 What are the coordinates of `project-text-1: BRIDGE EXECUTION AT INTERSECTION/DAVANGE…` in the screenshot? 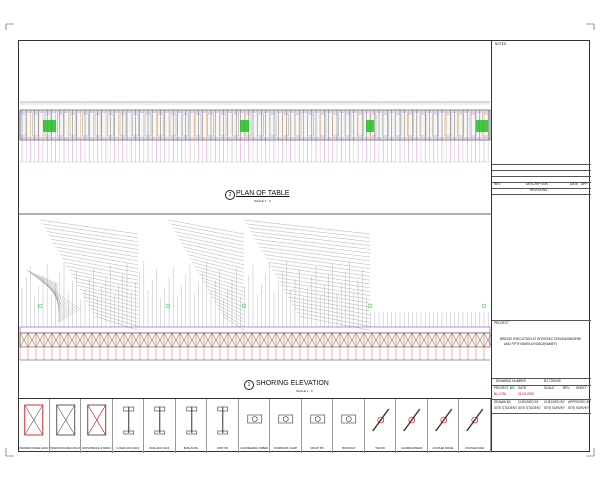 It's located at (541, 339).